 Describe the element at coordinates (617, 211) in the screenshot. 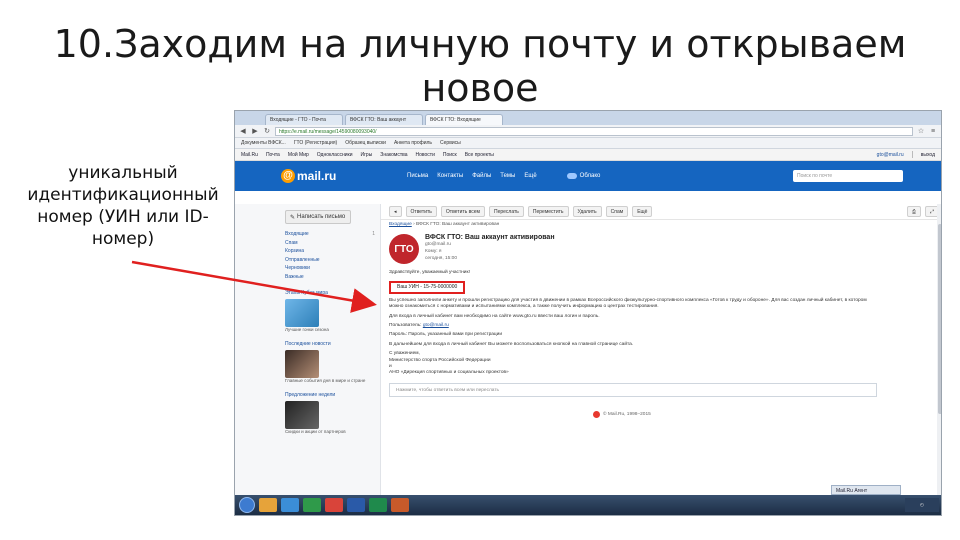

I see `spam-button: Спам` at that location.